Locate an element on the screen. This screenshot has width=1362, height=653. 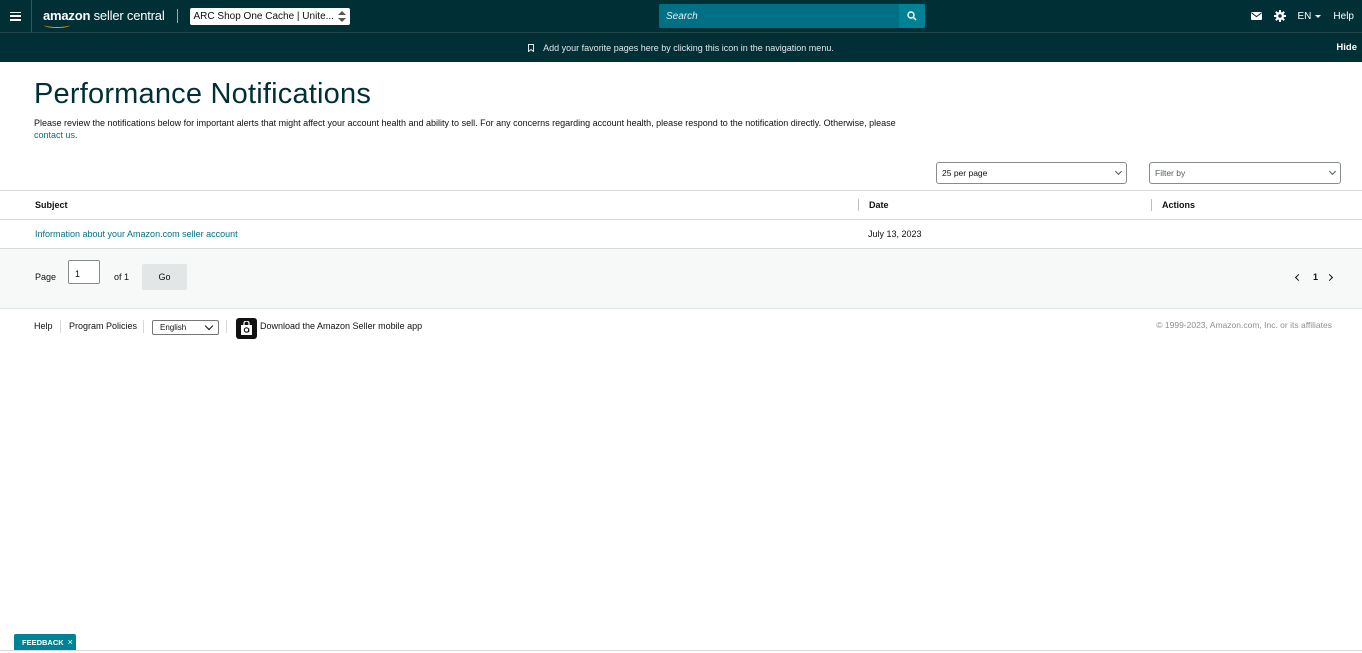
per-page-value: 25 per page is located at coordinates (965, 173).